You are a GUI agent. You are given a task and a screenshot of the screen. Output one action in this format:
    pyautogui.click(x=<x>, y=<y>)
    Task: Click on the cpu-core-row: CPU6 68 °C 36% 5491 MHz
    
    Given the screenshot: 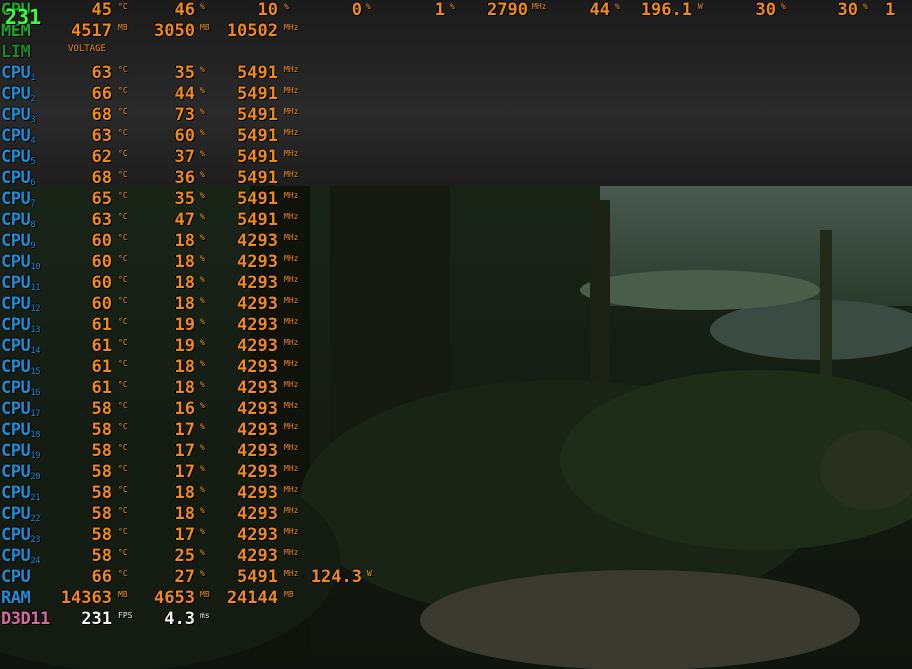 What is the action you would take?
    pyautogui.click(x=456, y=178)
    